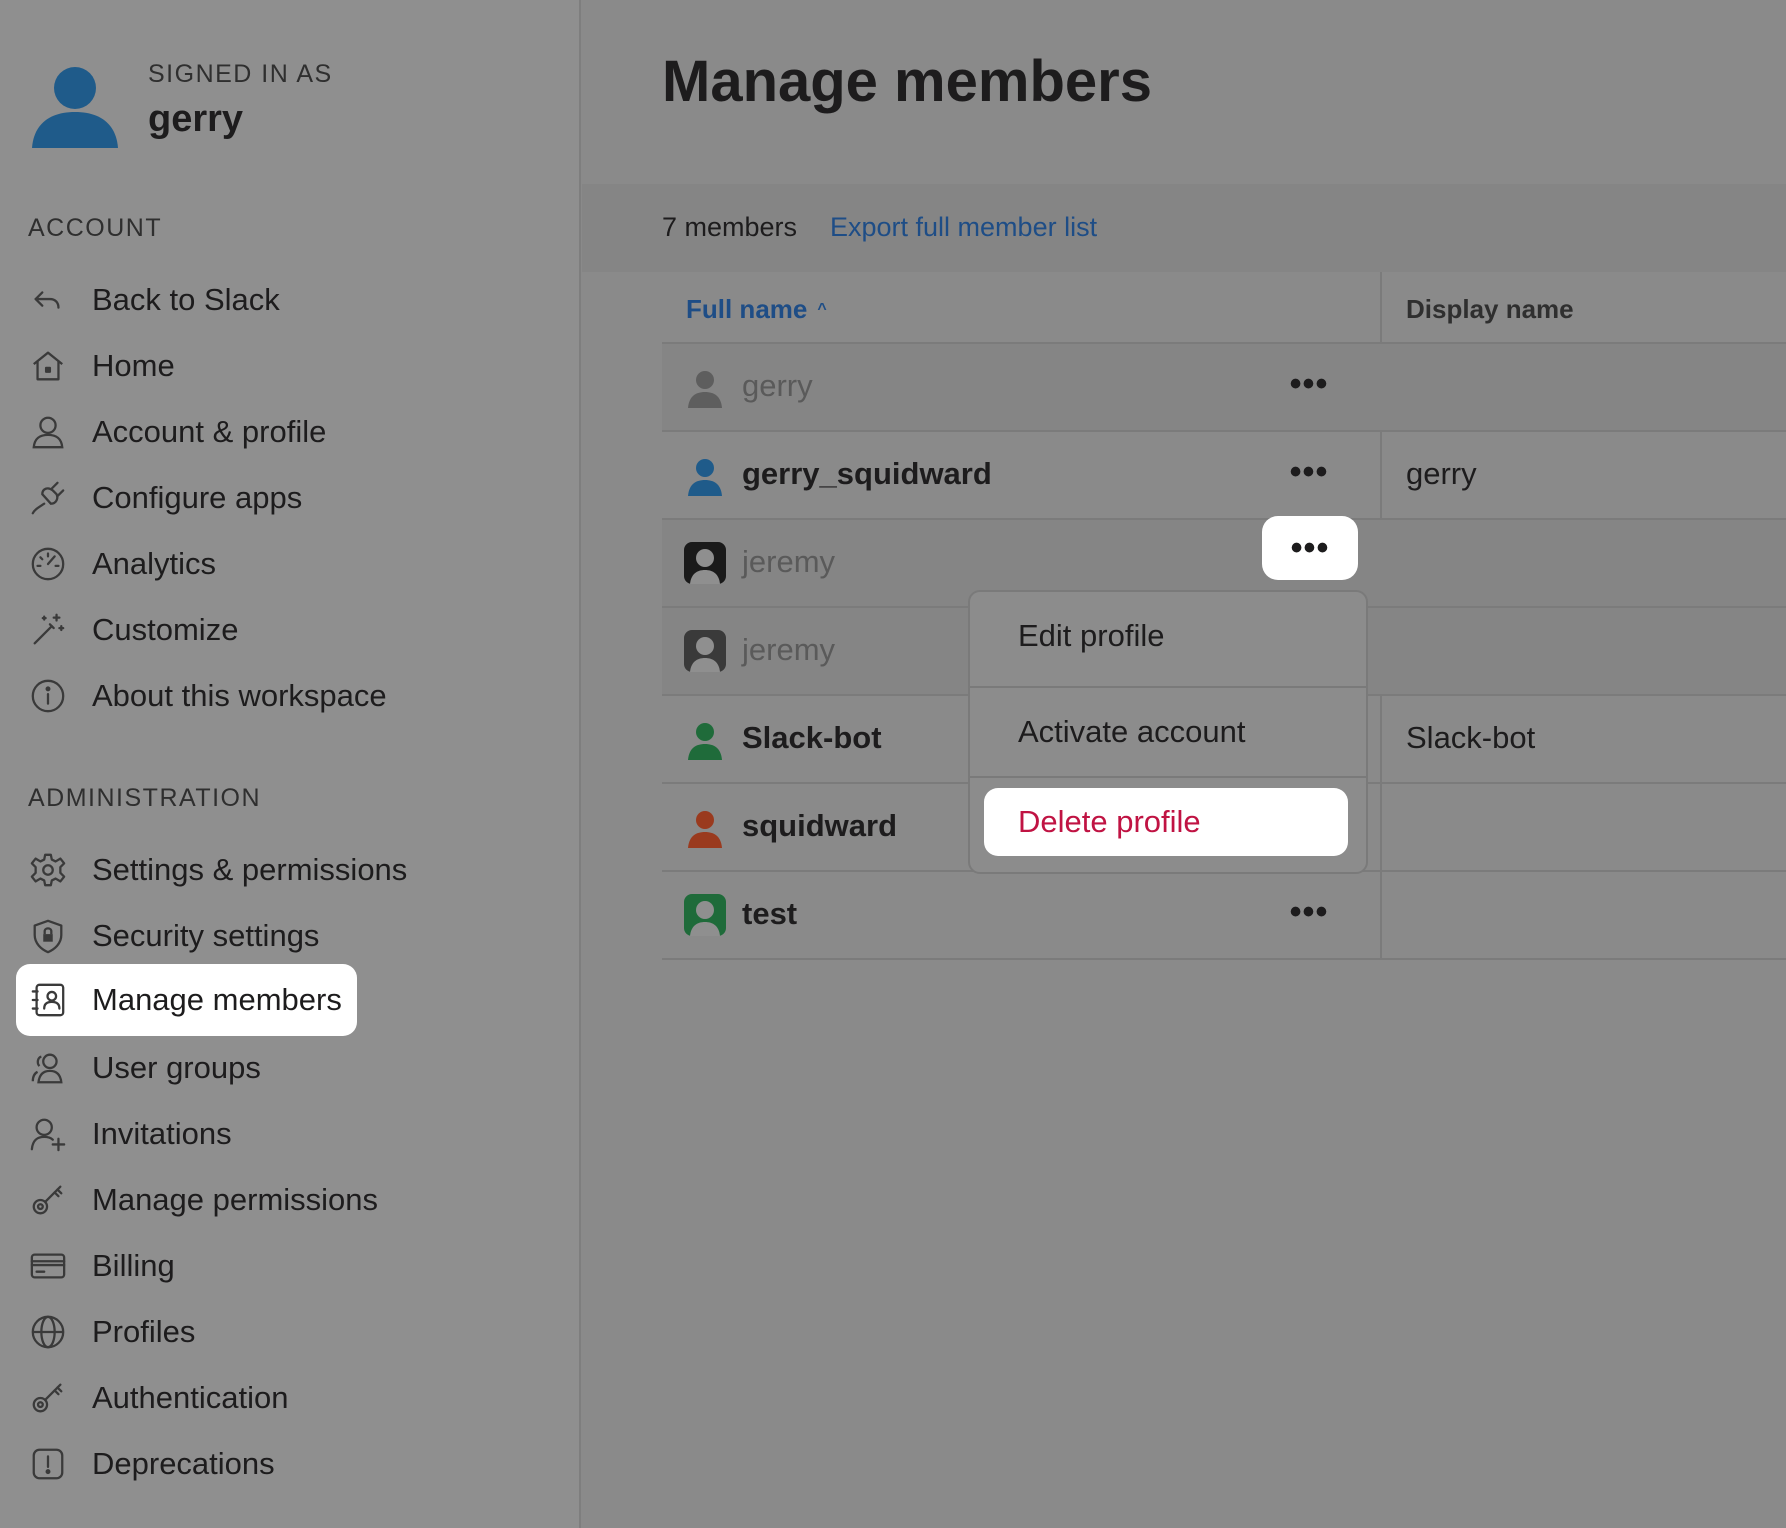 The image size is (1786, 1528). What do you see at coordinates (133, 1265) in the screenshot?
I see `sidebar-item-label: Billing` at bounding box center [133, 1265].